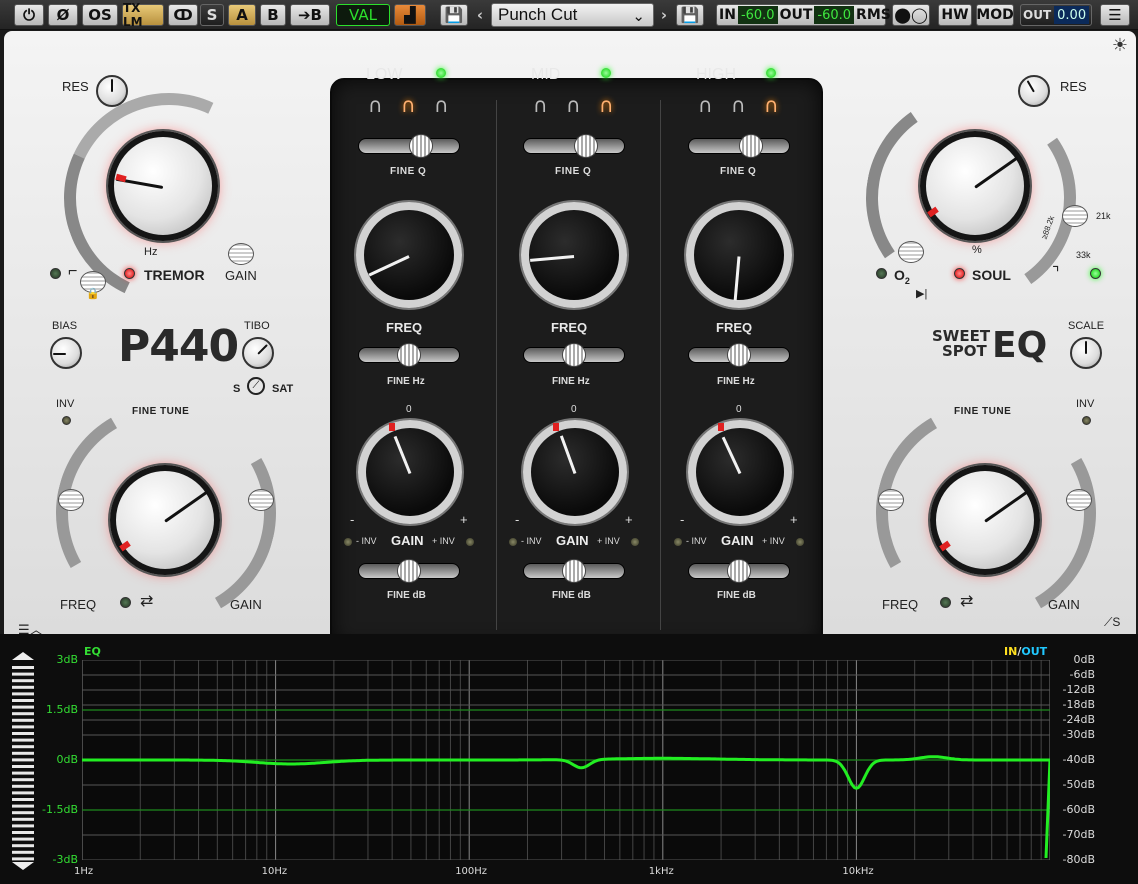 The width and height of the screenshot is (1138, 884). Describe the element at coordinates (55, 273) in the screenshot. I see `shelf-led` at that location.